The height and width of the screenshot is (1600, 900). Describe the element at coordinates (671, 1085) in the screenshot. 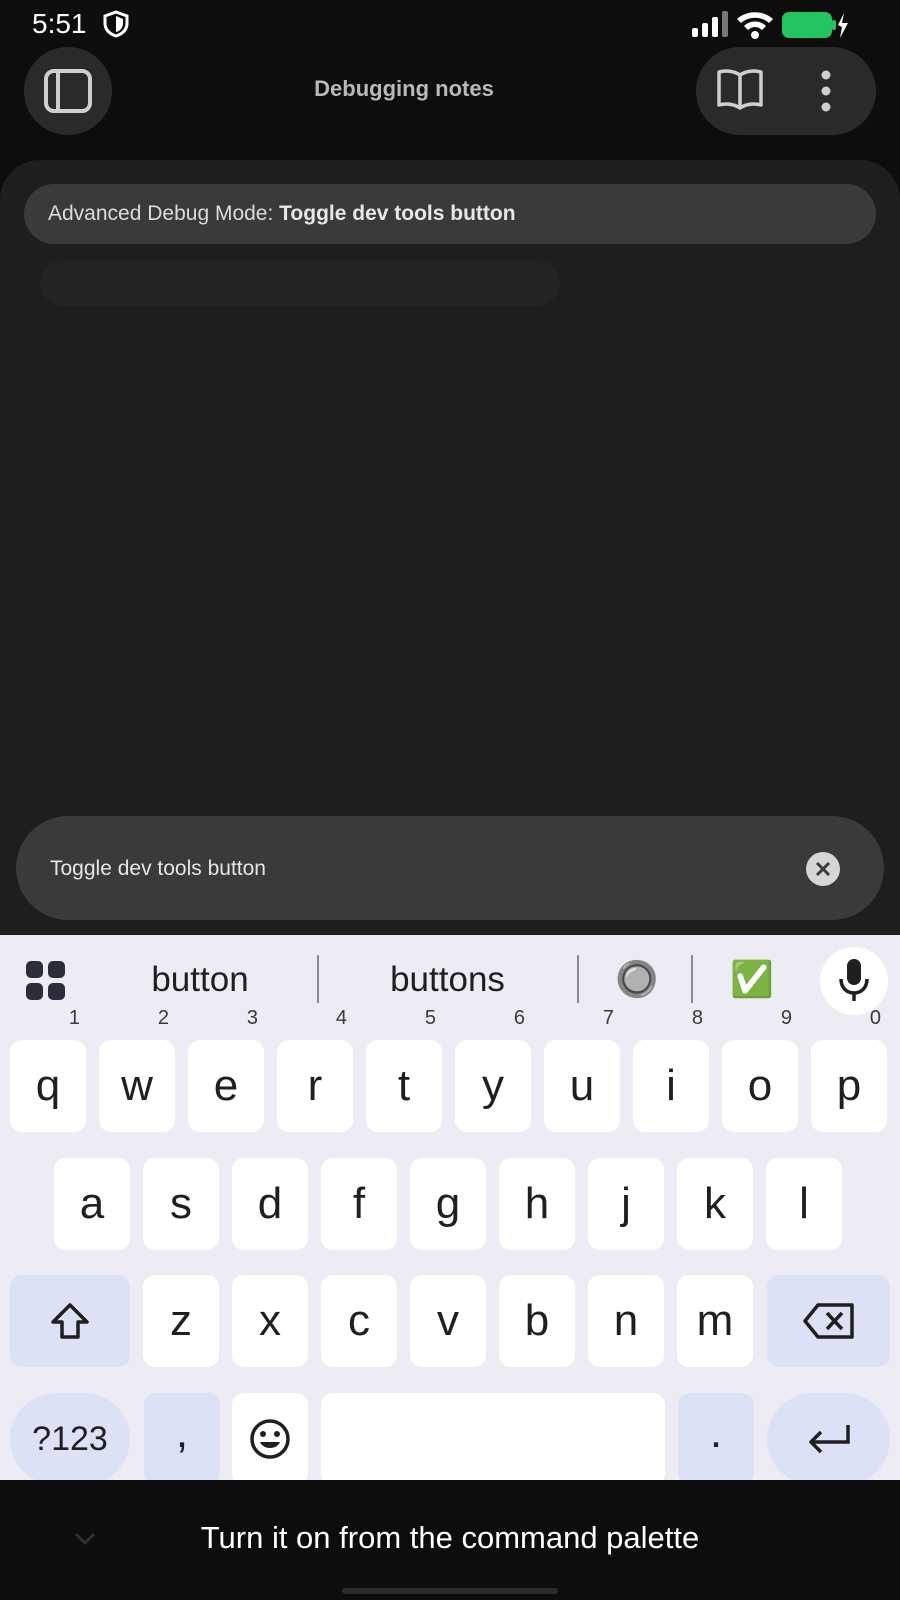

I see `key-label: i` at that location.